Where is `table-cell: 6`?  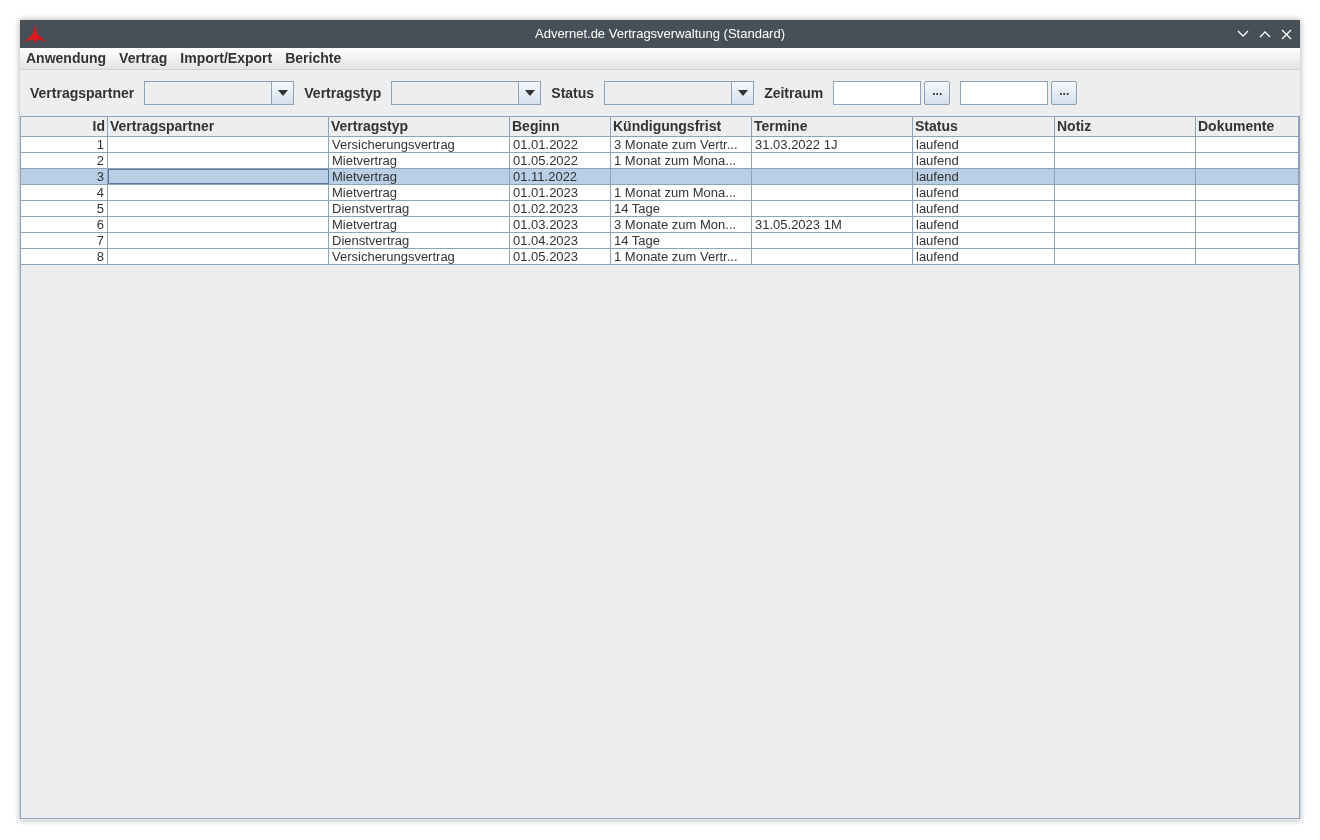
table-cell: 6 is located at coordinates (64, 224).